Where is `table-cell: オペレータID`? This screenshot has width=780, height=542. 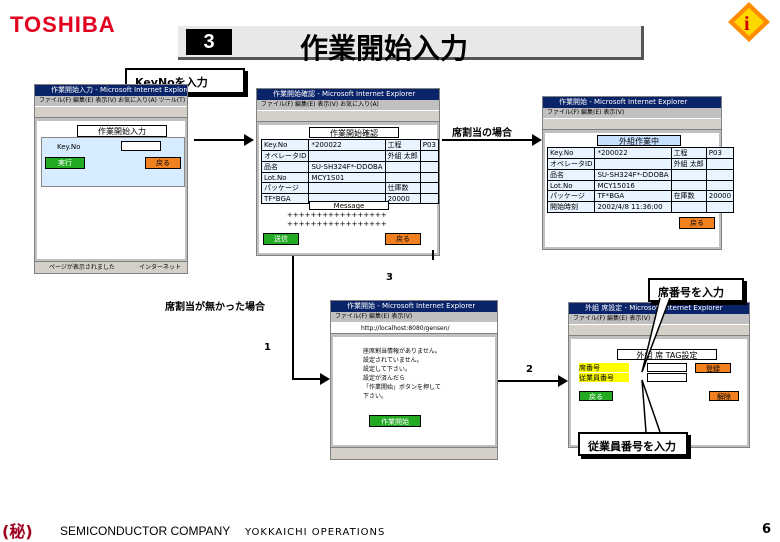
table-cell: オペレータID is located at coordinates (571, 164).